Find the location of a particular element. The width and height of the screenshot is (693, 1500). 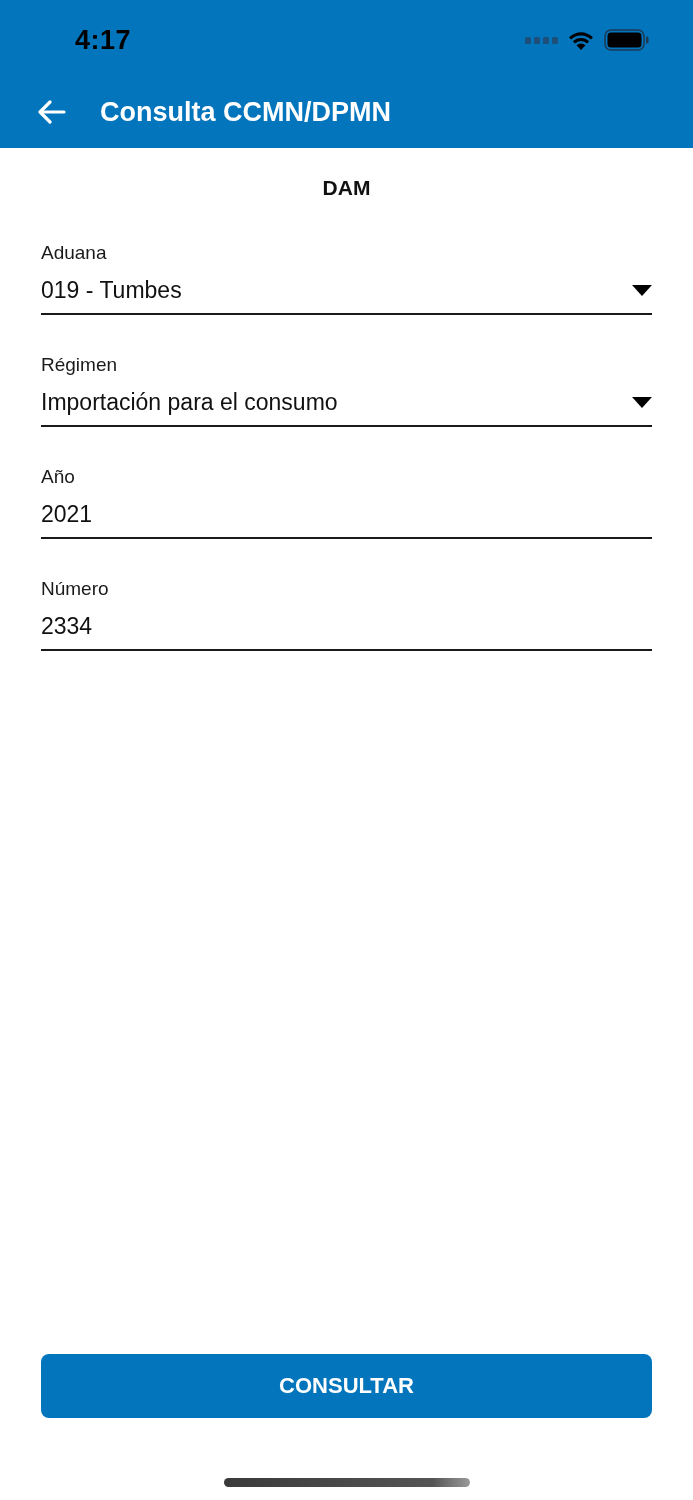

signal-icon is located at coordinates (541, 40).